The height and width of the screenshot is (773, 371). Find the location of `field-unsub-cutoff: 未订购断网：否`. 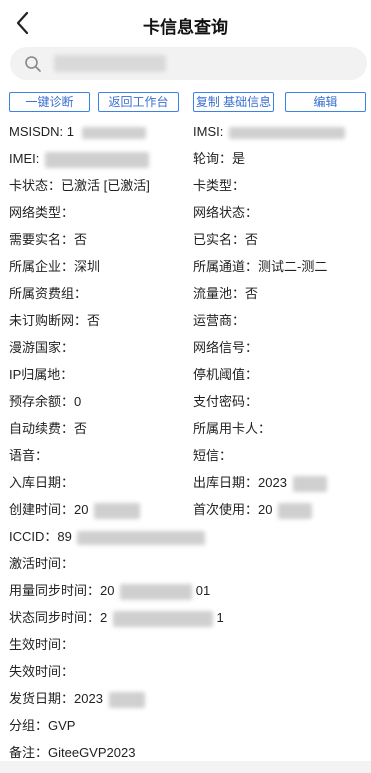

field-unsub-cutoff: 未订购断网：否 is located at coordinates (55, 320).